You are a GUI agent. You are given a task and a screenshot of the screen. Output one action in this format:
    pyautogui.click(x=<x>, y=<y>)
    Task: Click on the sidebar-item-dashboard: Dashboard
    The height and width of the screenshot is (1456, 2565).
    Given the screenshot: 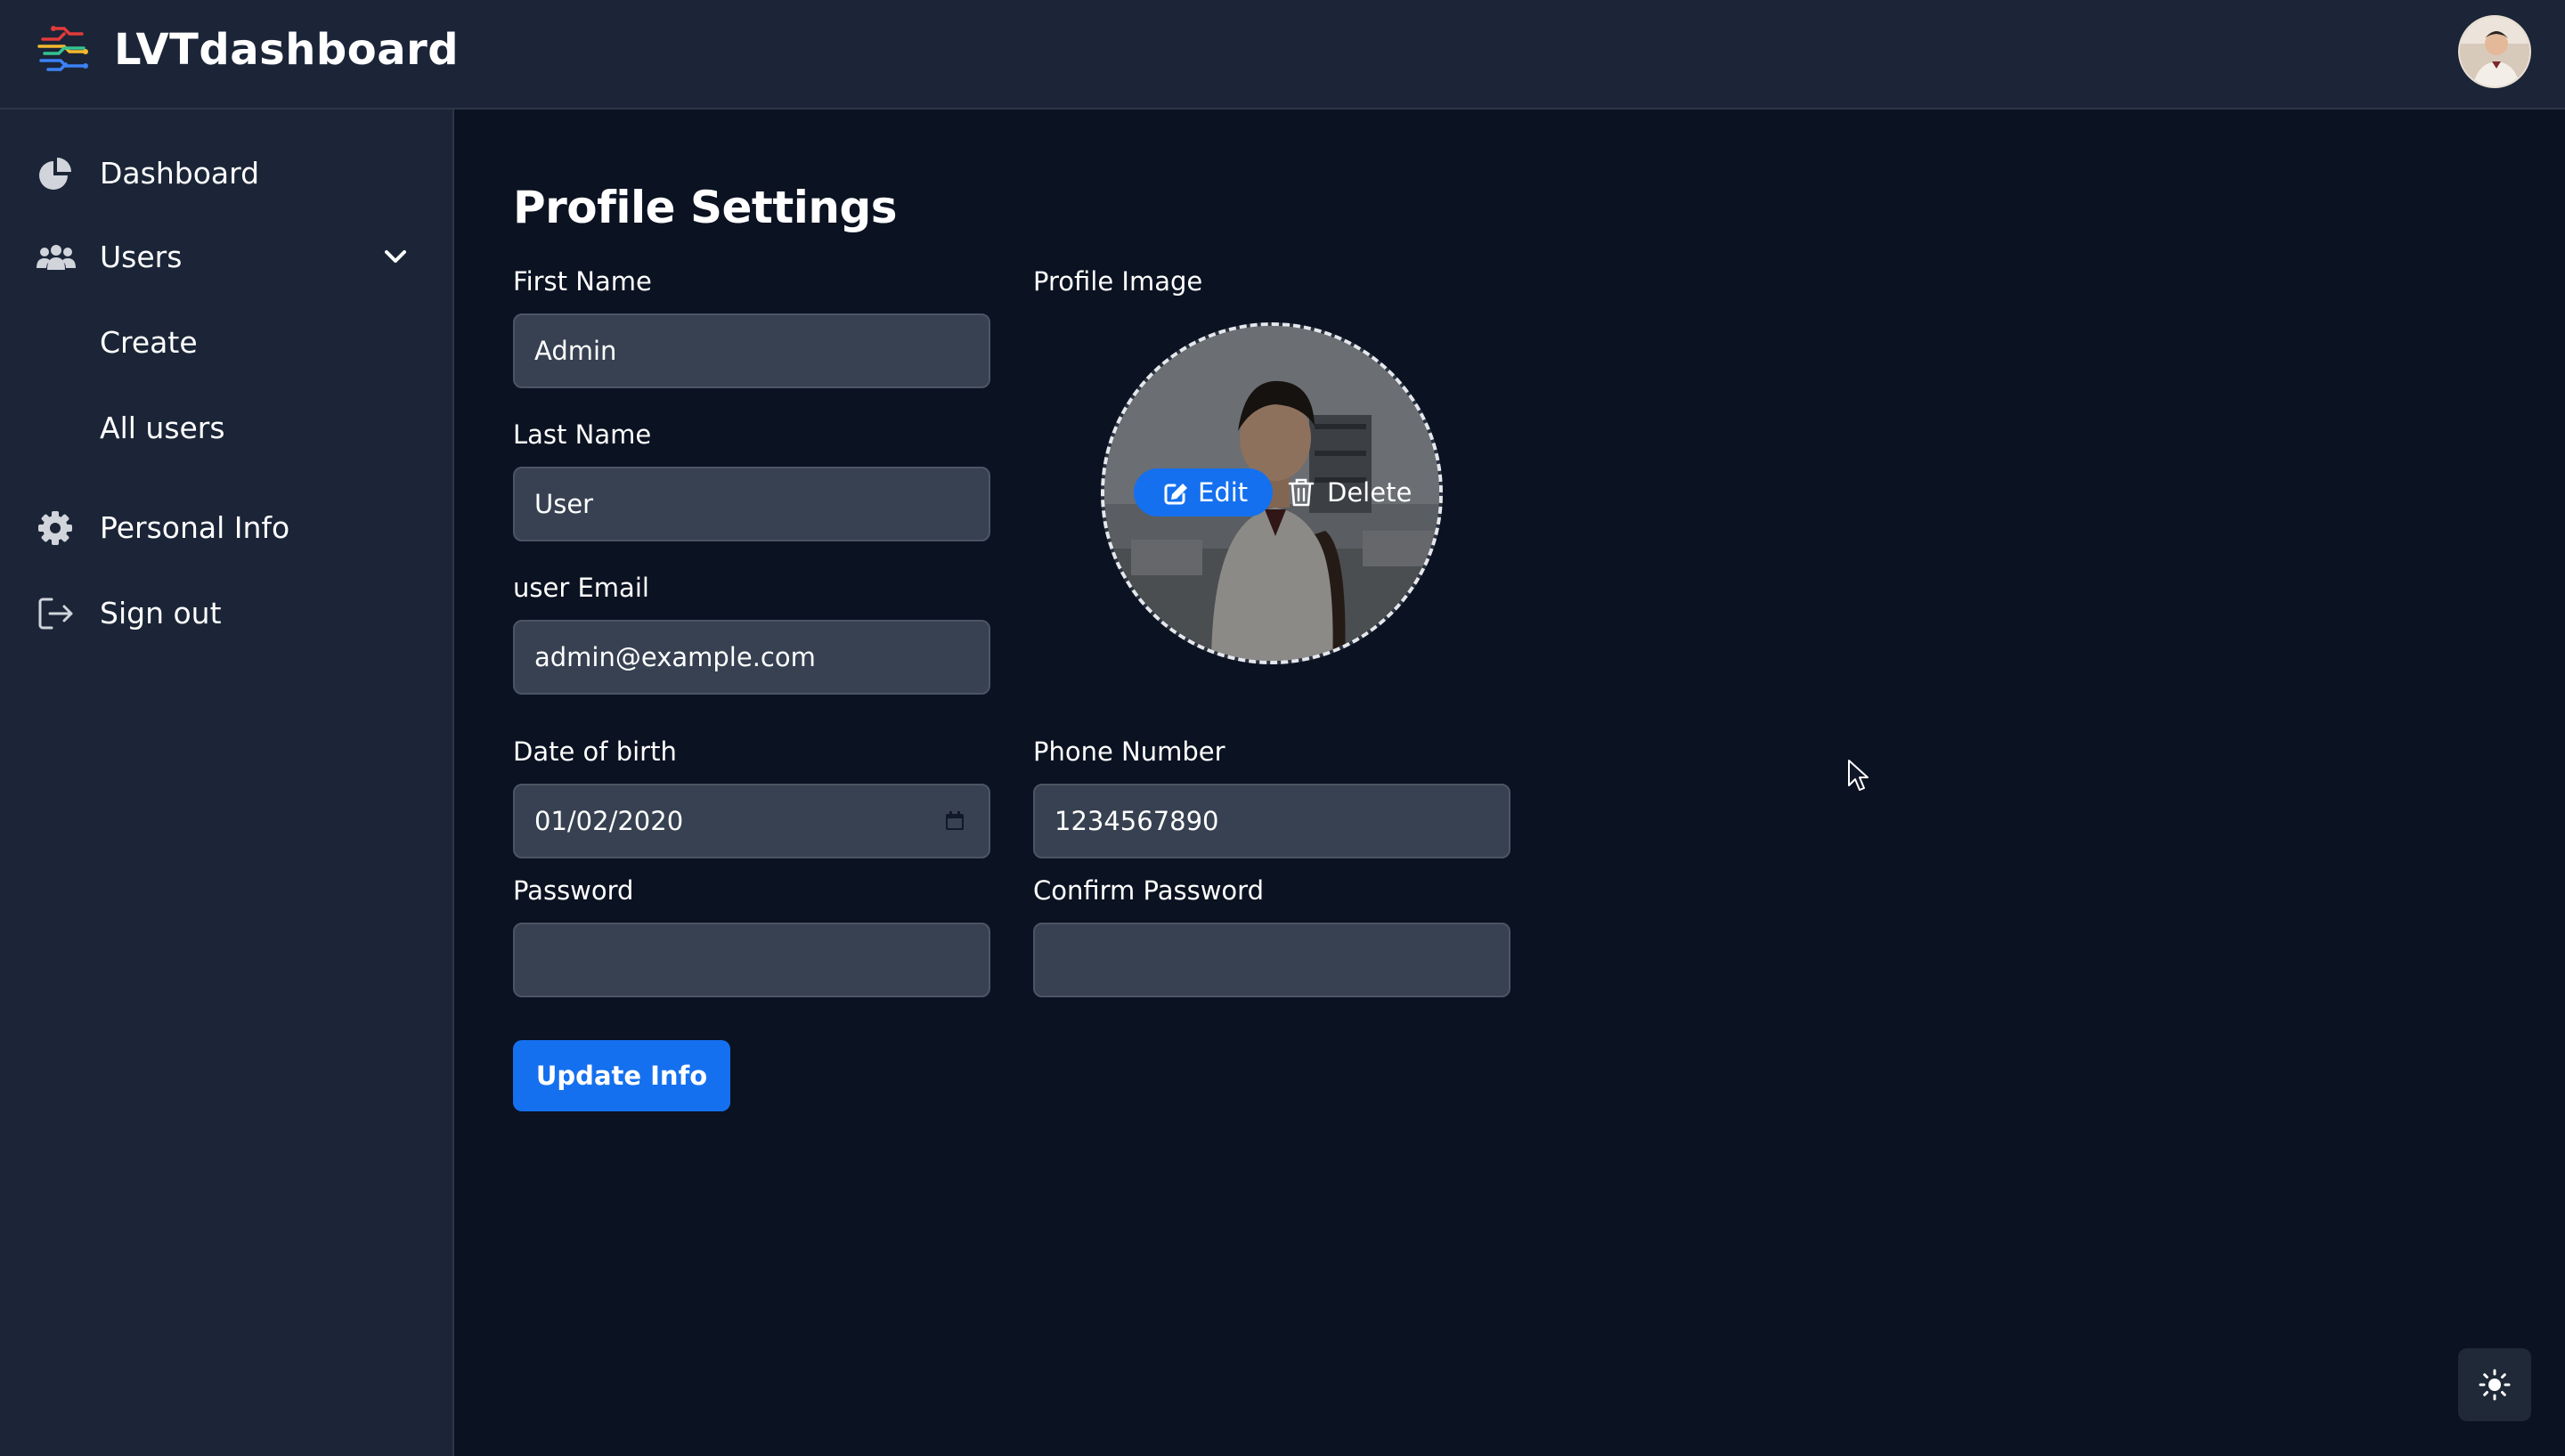 What is the action you would take?
    pyautogui.click(x=232, y=173)
    